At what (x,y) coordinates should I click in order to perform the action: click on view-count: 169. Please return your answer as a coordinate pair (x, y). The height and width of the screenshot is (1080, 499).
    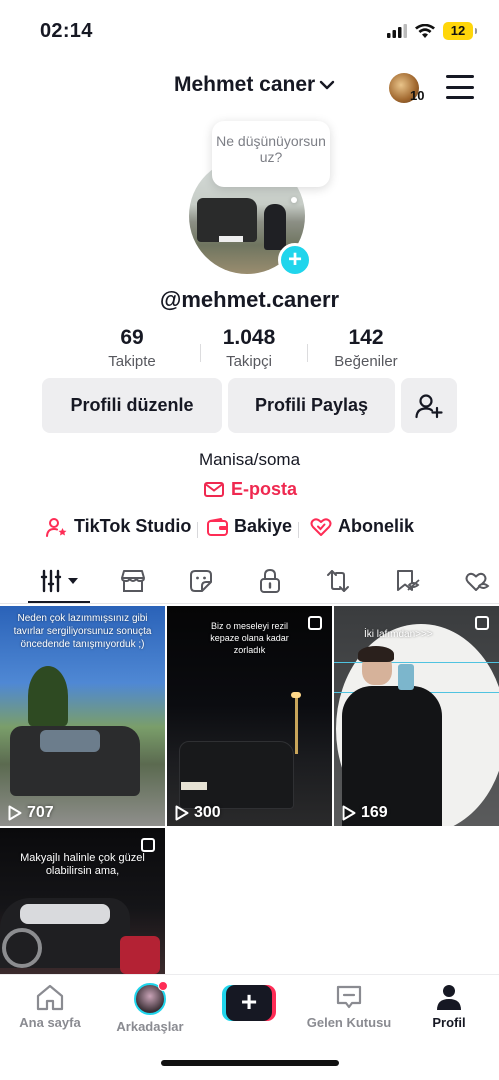
    Looking at the image, I should click on (374, 812).